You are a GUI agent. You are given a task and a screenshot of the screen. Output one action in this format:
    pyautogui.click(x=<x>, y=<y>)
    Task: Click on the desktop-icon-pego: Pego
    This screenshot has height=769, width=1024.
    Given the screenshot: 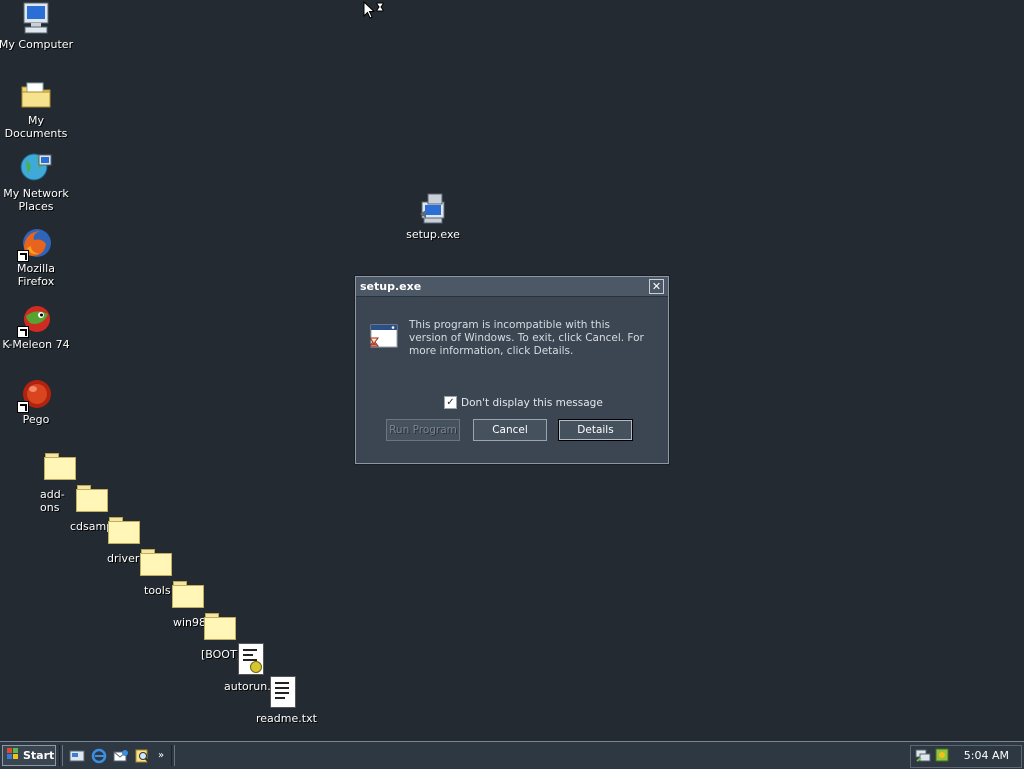 What is the action you would take?
    pyautogui.click(x=37, y=401)
    